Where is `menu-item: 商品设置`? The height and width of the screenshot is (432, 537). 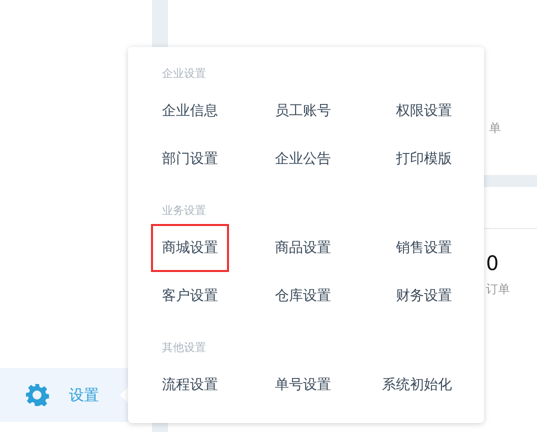 menu-item: 商品设置 is located at coordinates (303, 248).